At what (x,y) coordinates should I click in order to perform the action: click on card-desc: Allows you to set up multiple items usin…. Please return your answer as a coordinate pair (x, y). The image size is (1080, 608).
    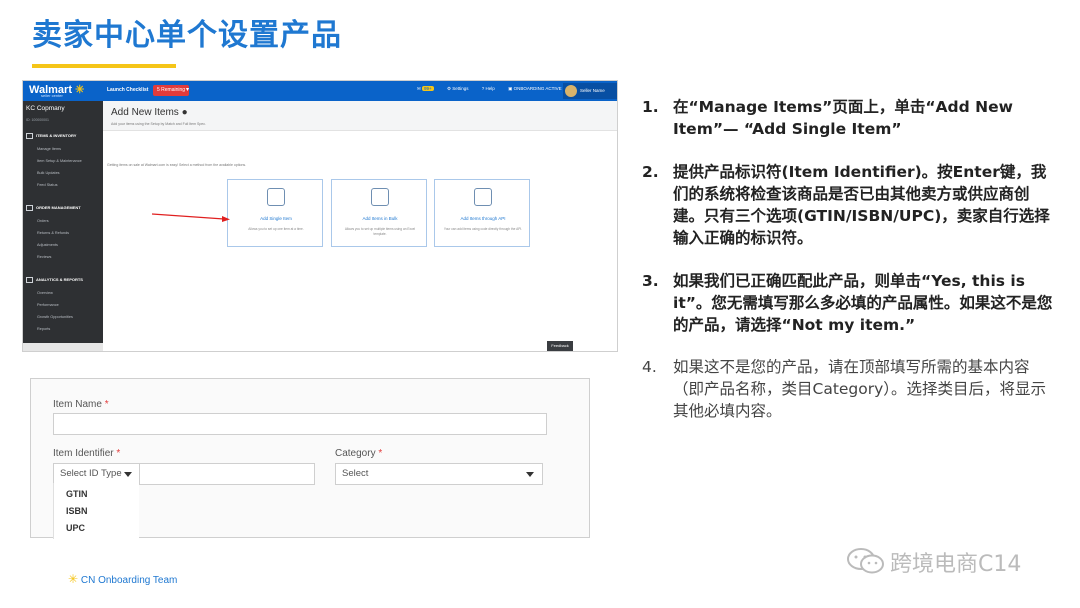
    Looking at the image, I should click on (380, 231).